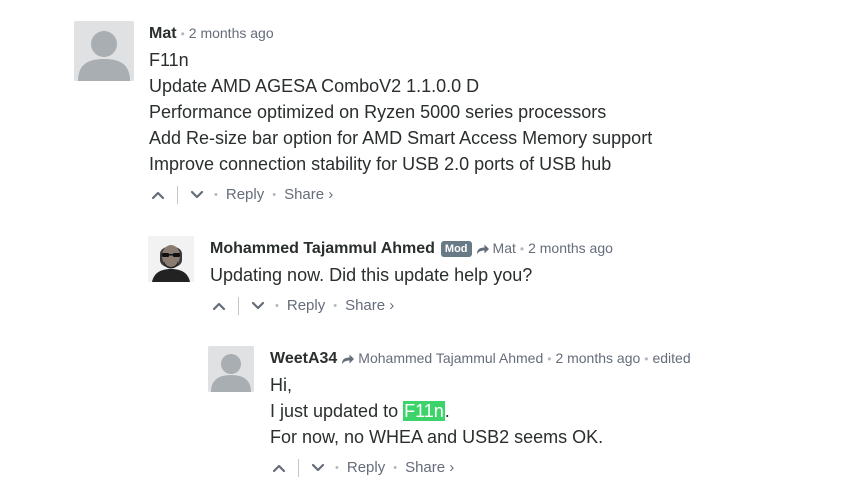  I want to click on comment-line: I just updated to F11n., so click(360, 411).